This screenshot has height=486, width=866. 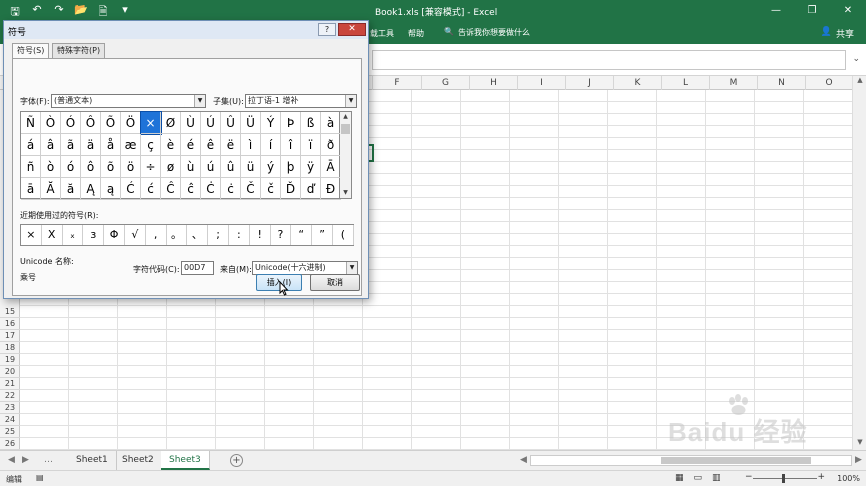 What do you see at coordinates (858, 460) in the screenshot?
I see `hscroll-right-icon: ▶` at bounding box center [858, 460].